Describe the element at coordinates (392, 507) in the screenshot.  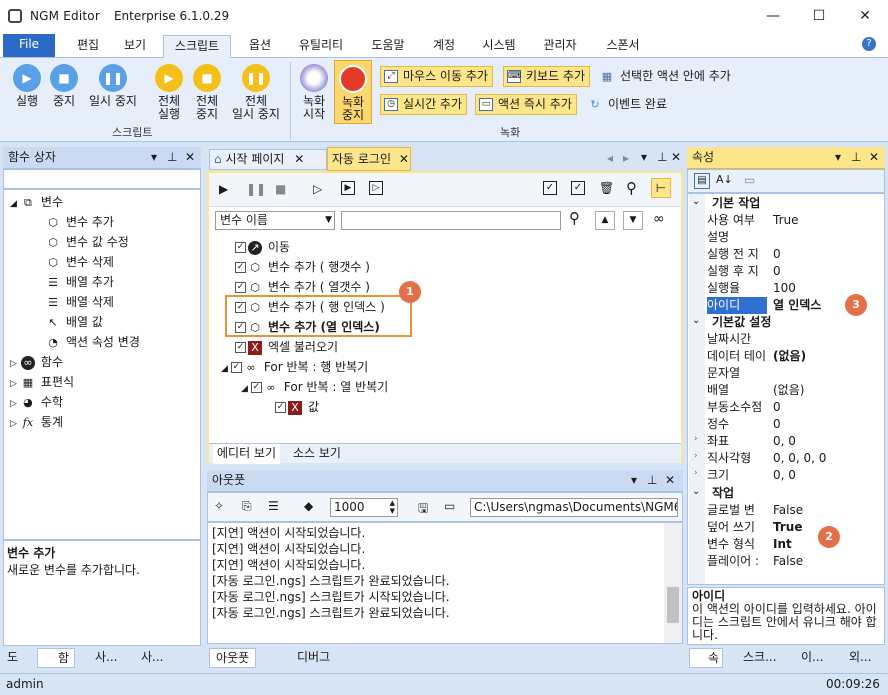
I see `stepper-icon: ▲ ▼` at that location.